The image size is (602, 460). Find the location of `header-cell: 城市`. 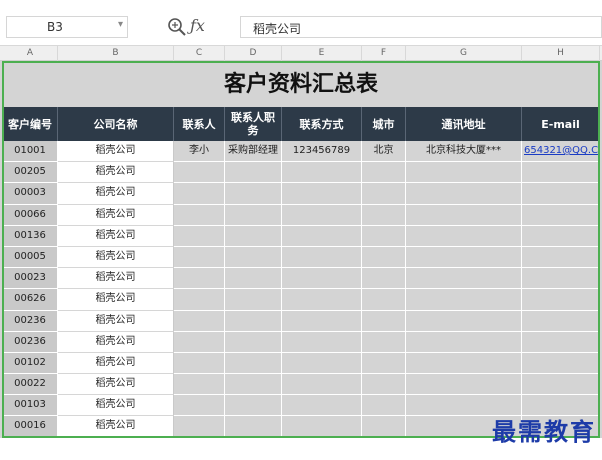

header-cell: 城市 is located at coordinates (384, 124).